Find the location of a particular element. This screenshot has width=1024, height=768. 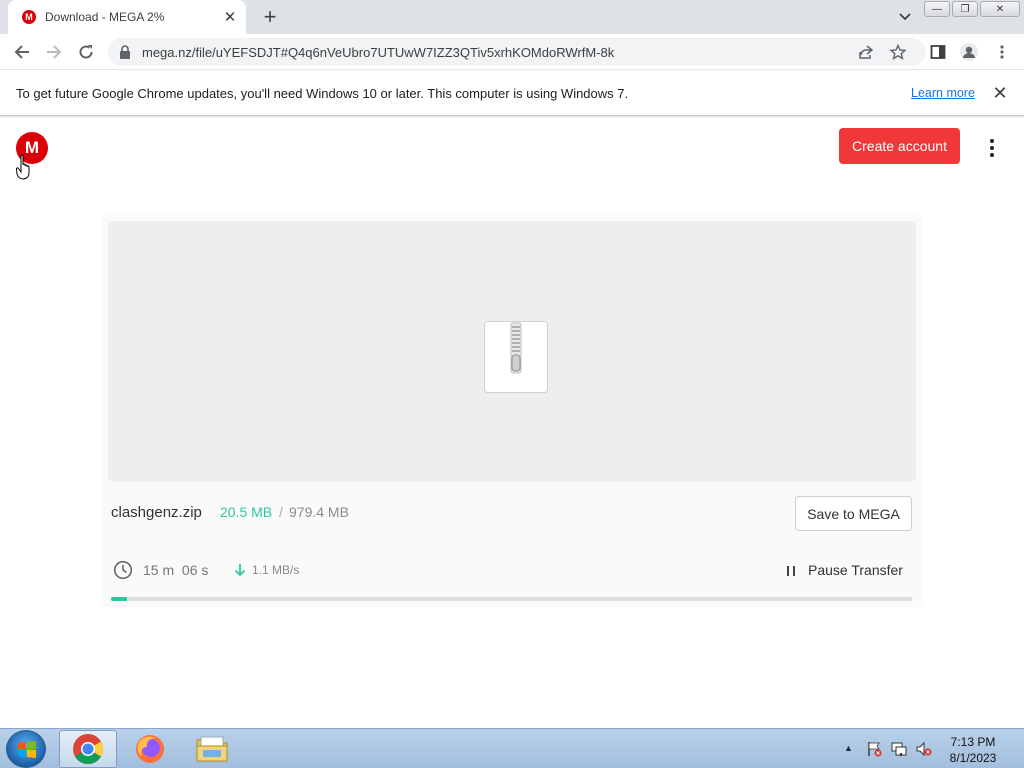

network-icon is located at coordinates (899, 749).